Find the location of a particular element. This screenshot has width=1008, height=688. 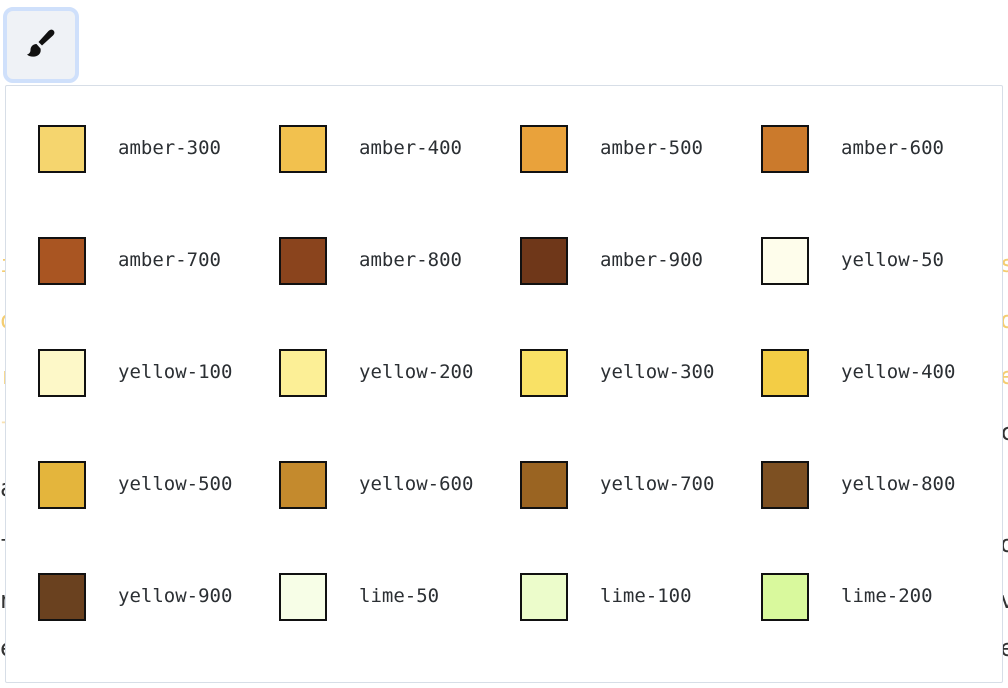

color-option-yellow-700: yellow-700 is located at coordinates (640, 517).